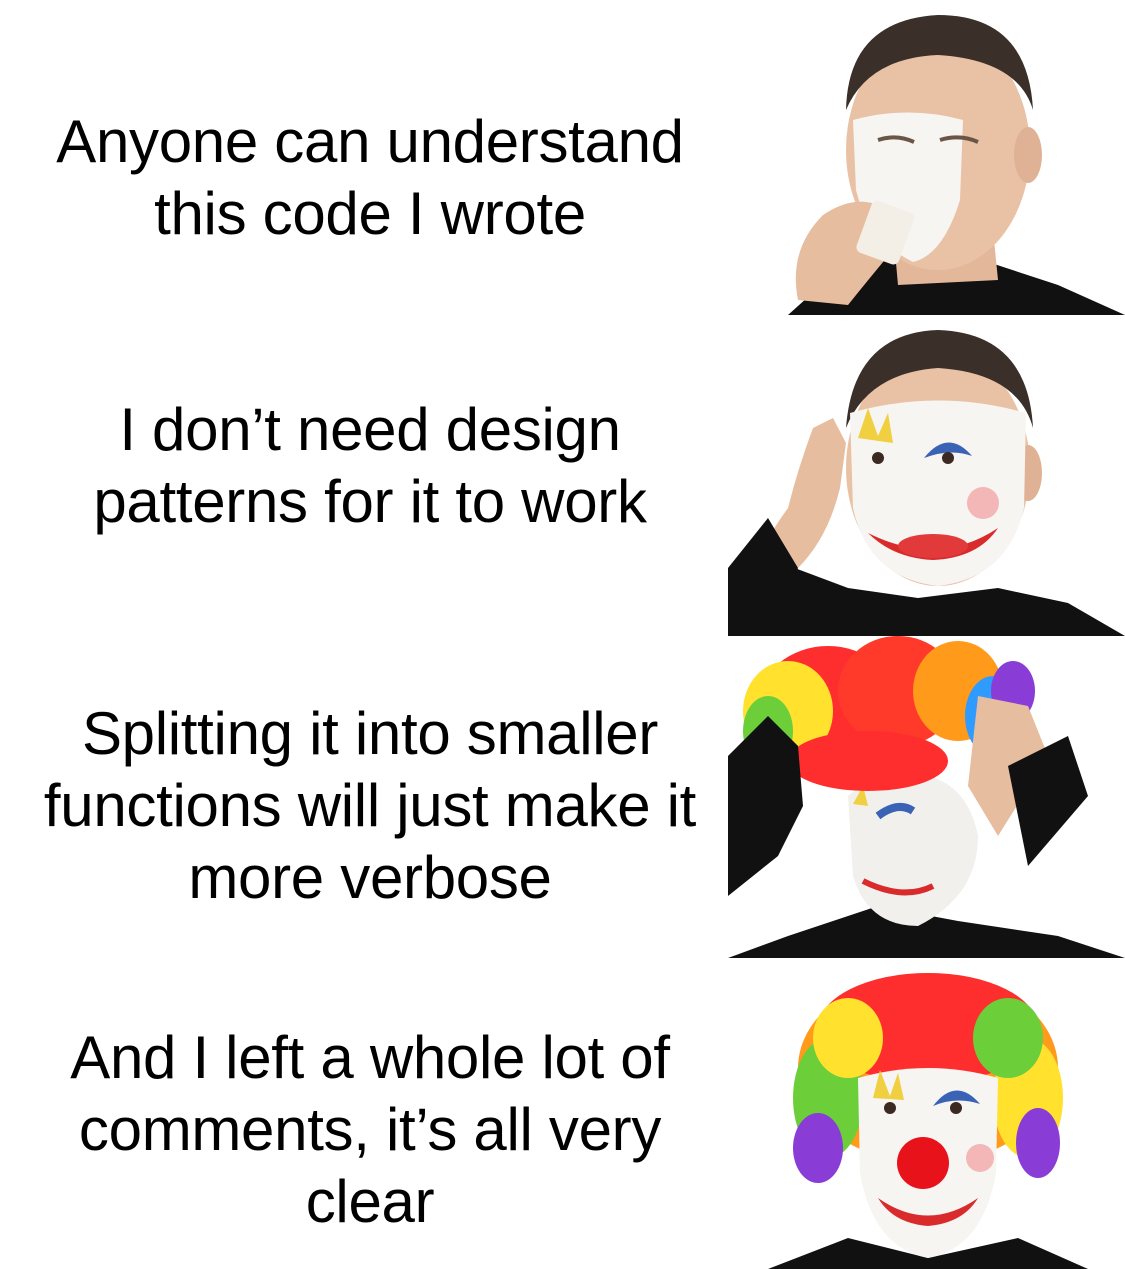 The height and width of the screenshot is (1269, 1125). I want to click on caption-1-line-2: this code I wrote, so click(370, 213).